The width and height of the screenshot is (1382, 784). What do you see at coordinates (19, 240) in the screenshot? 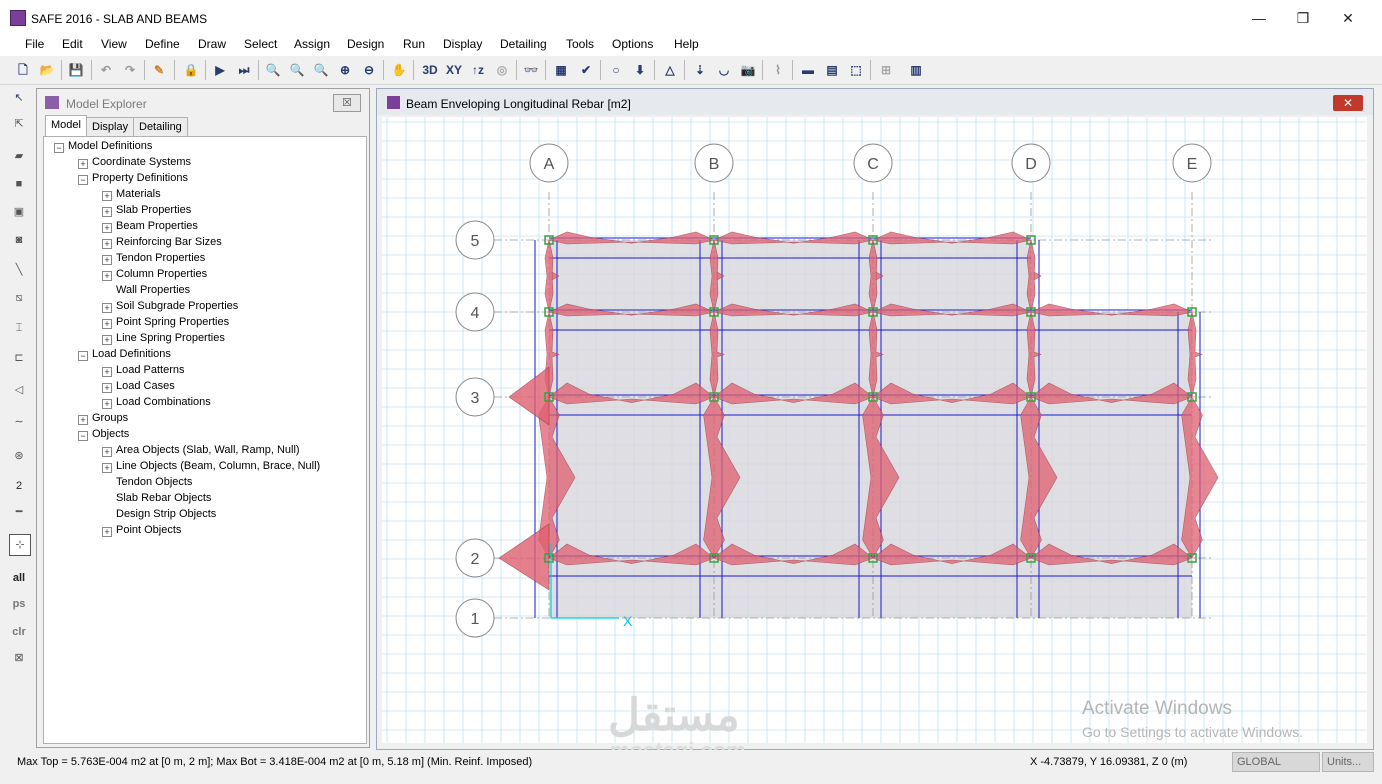
I see `draw-opening-icon: ◙` at bounding box center [19, 240].